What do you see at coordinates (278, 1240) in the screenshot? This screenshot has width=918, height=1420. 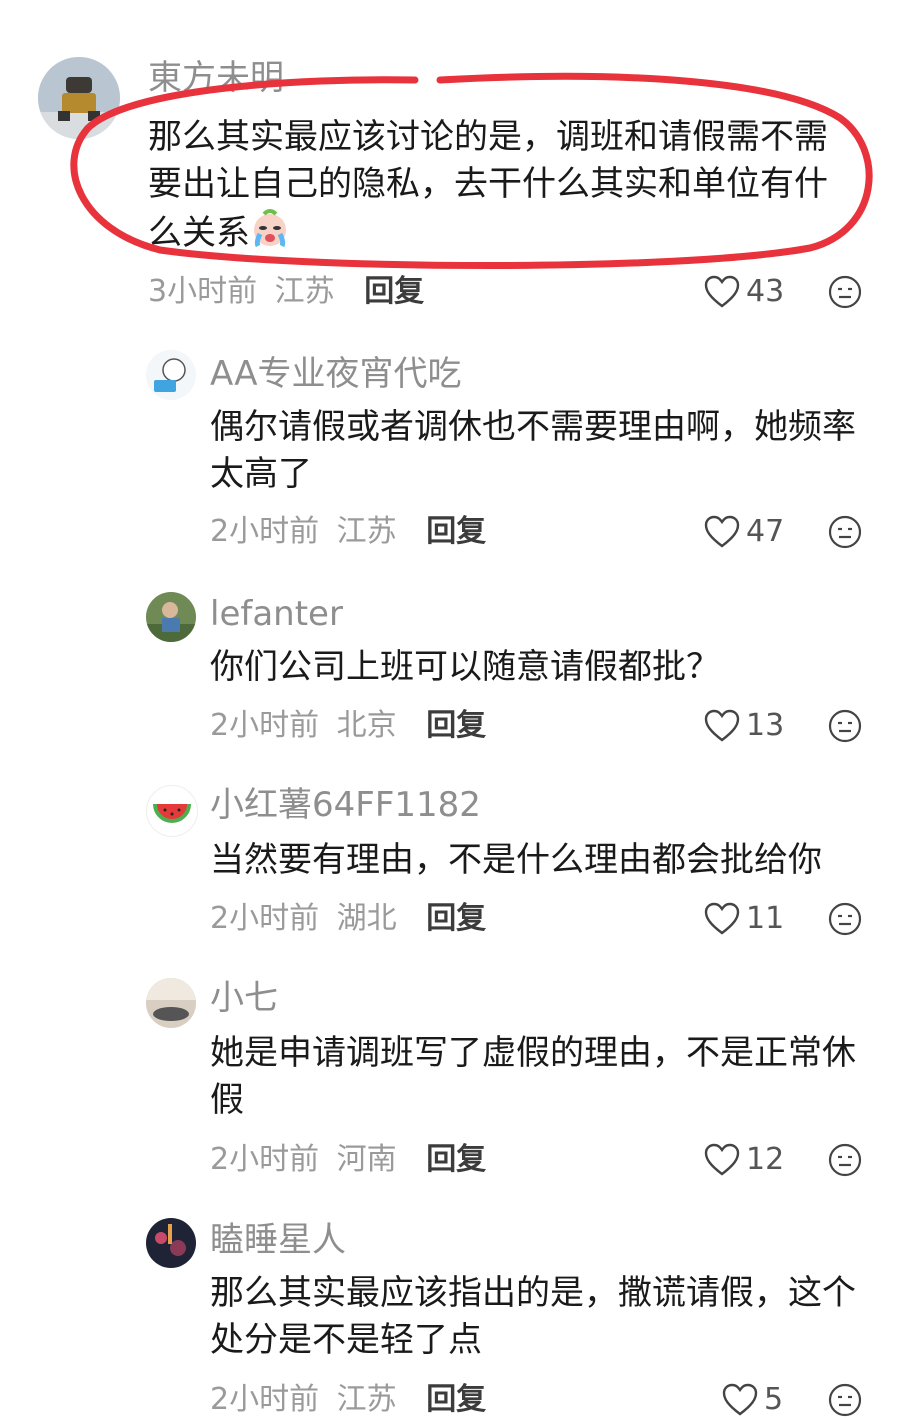 I see `comment-username: 瞌睡星人` at bounding box center [278, 1240].